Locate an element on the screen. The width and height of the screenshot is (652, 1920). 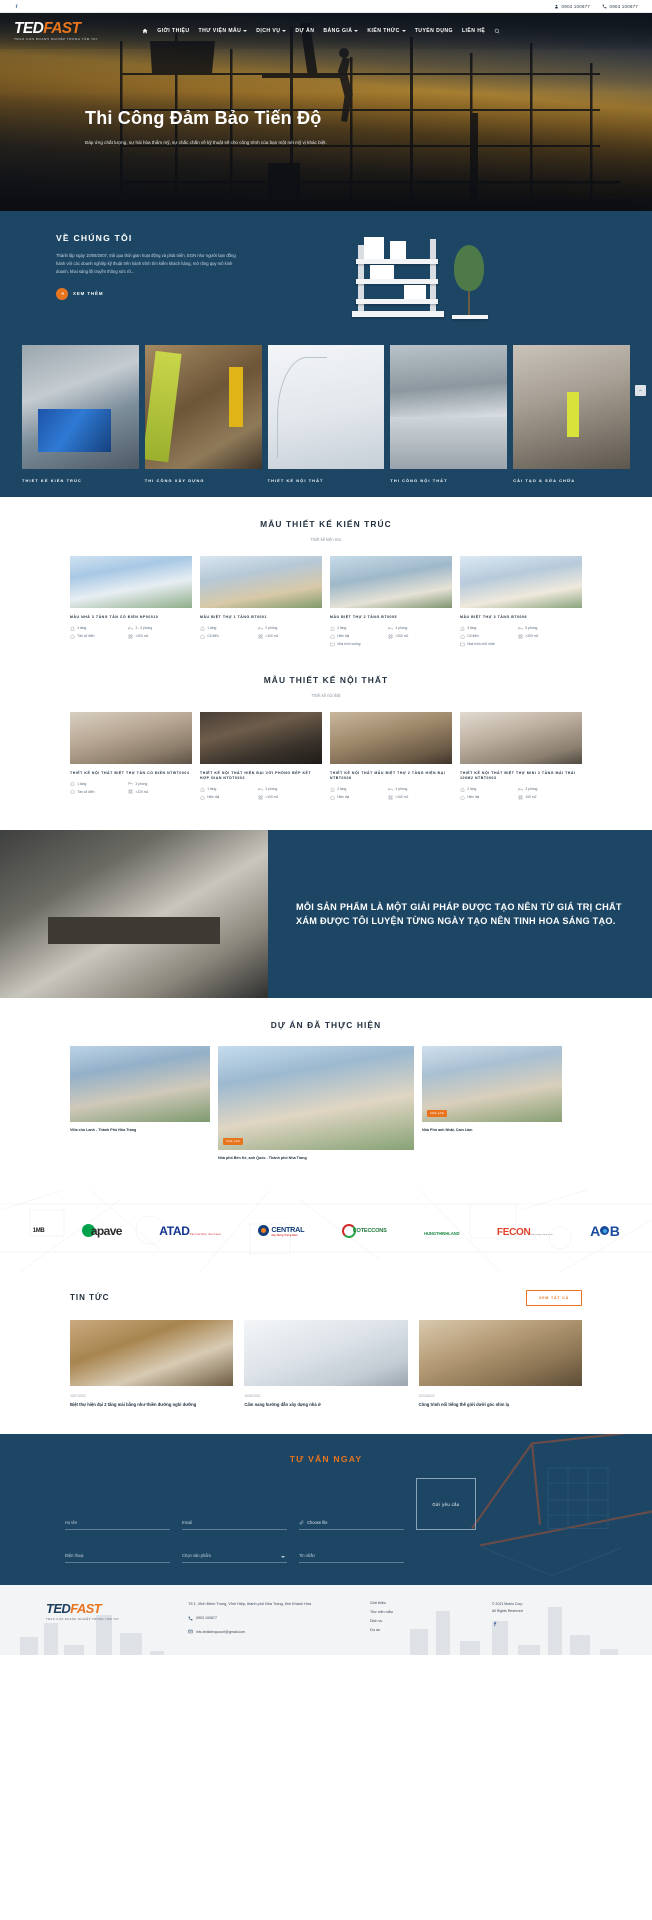
nav-item-3: DỰ ÁN is located at coordinates (304, 31).